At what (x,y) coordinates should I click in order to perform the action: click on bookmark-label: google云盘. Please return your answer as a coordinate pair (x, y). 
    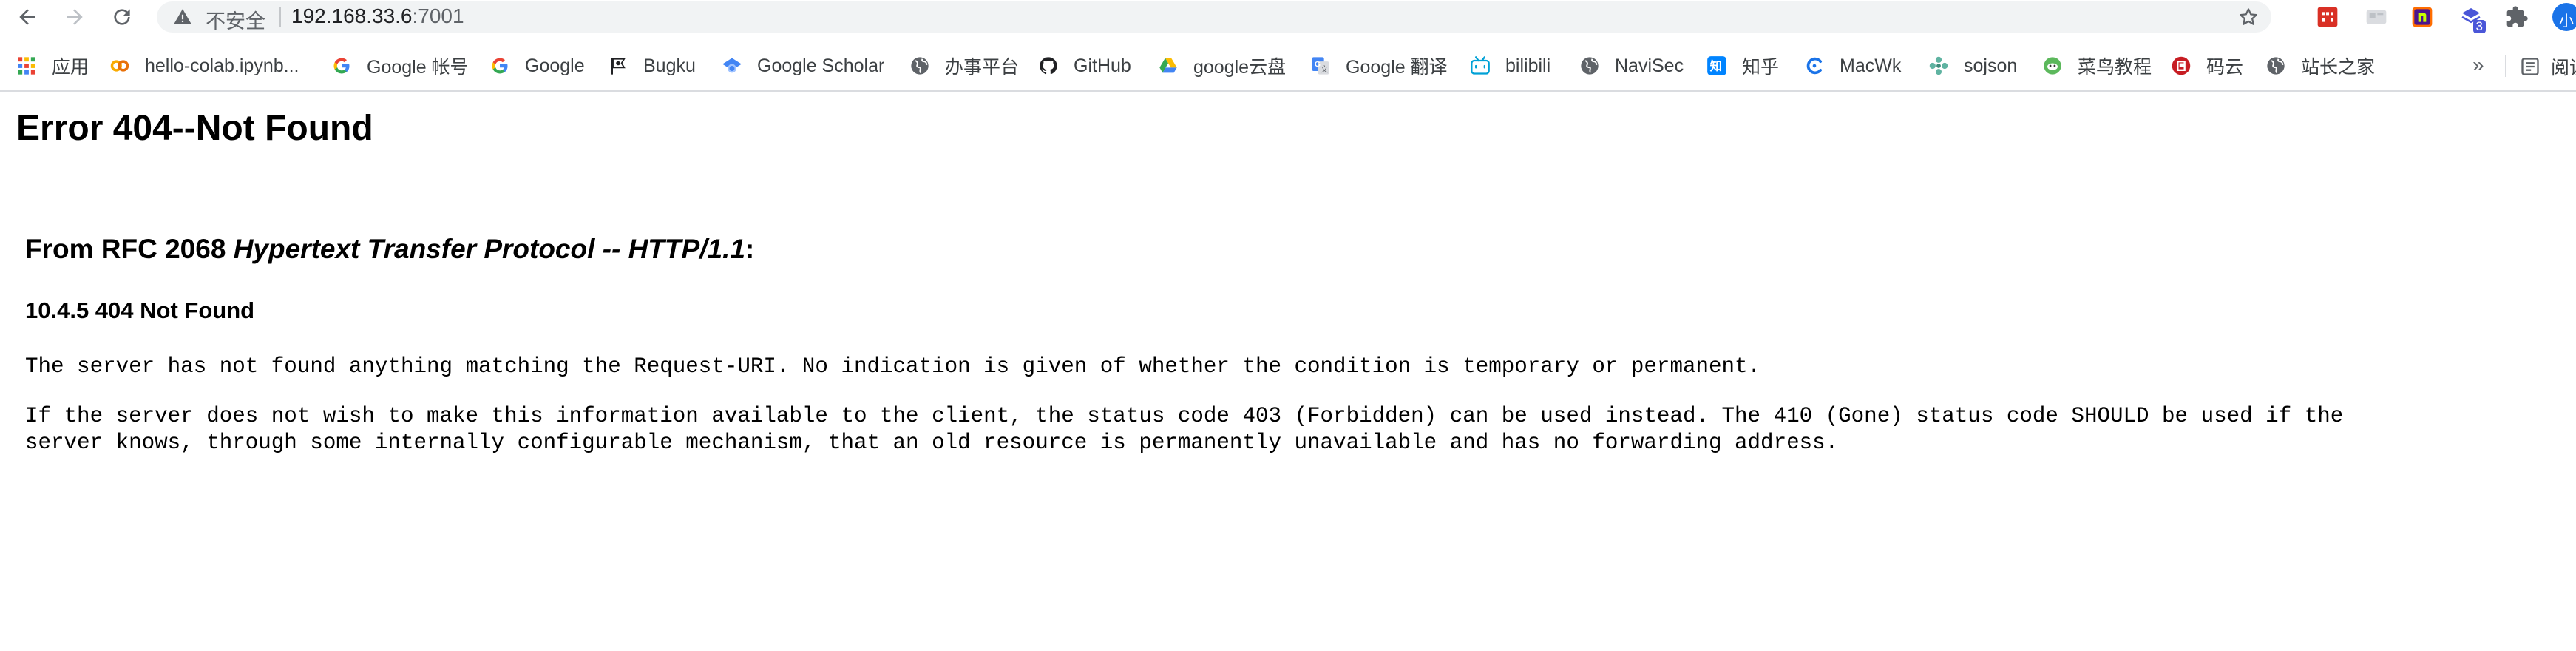
    Looking at the image, I should click on (1240, 67).